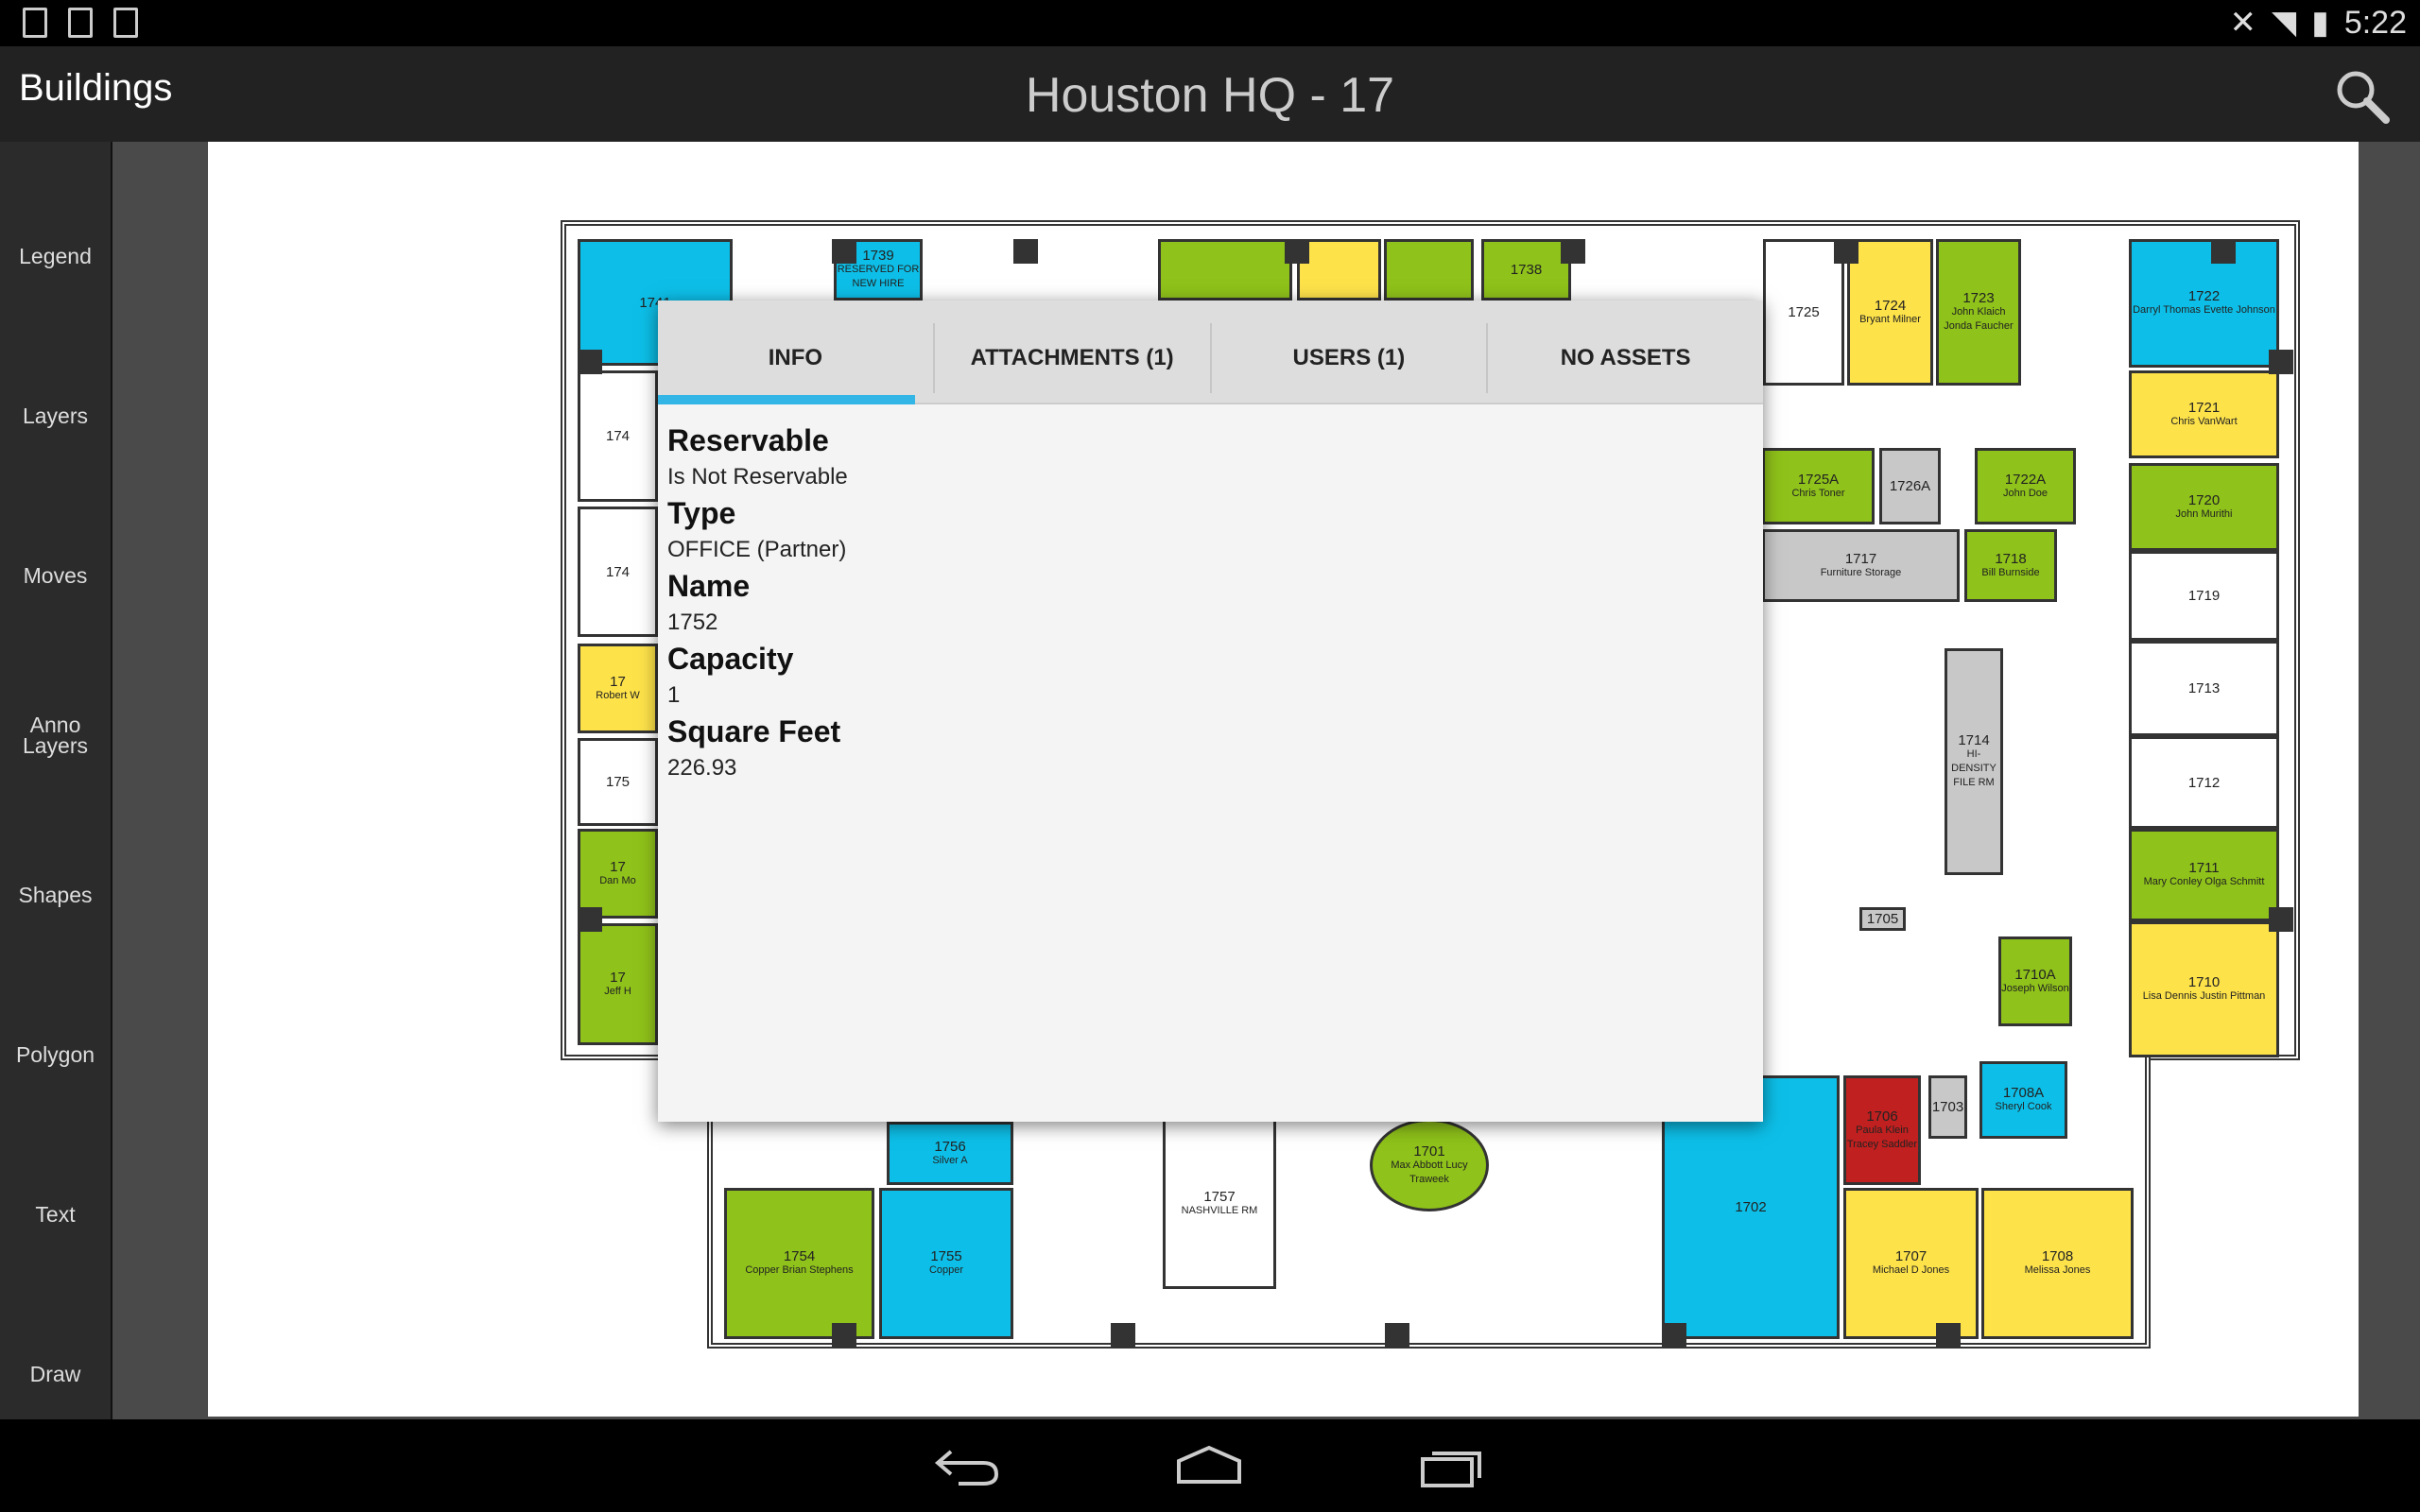 Image resolution: width=2420 pixels, height=1512 pixels. I want to click on room-occupants: Max Abbott Lucy Traweek, so click(1430, 1172).